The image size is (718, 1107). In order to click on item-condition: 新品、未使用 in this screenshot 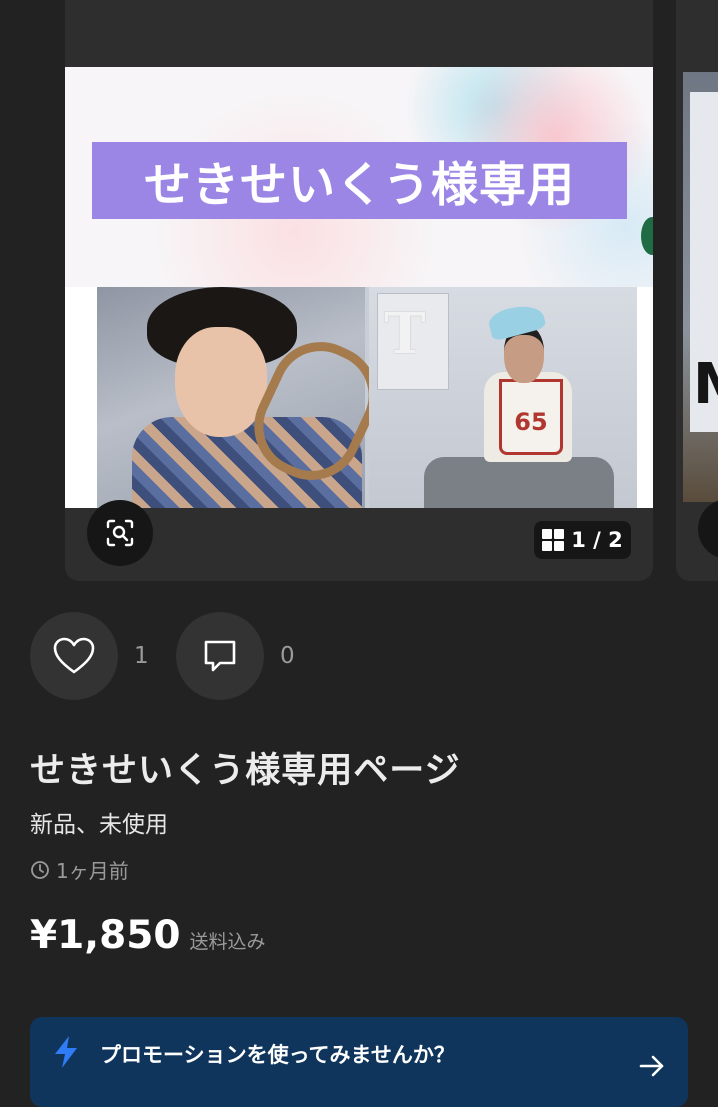, I will do `click(99, 825)`.